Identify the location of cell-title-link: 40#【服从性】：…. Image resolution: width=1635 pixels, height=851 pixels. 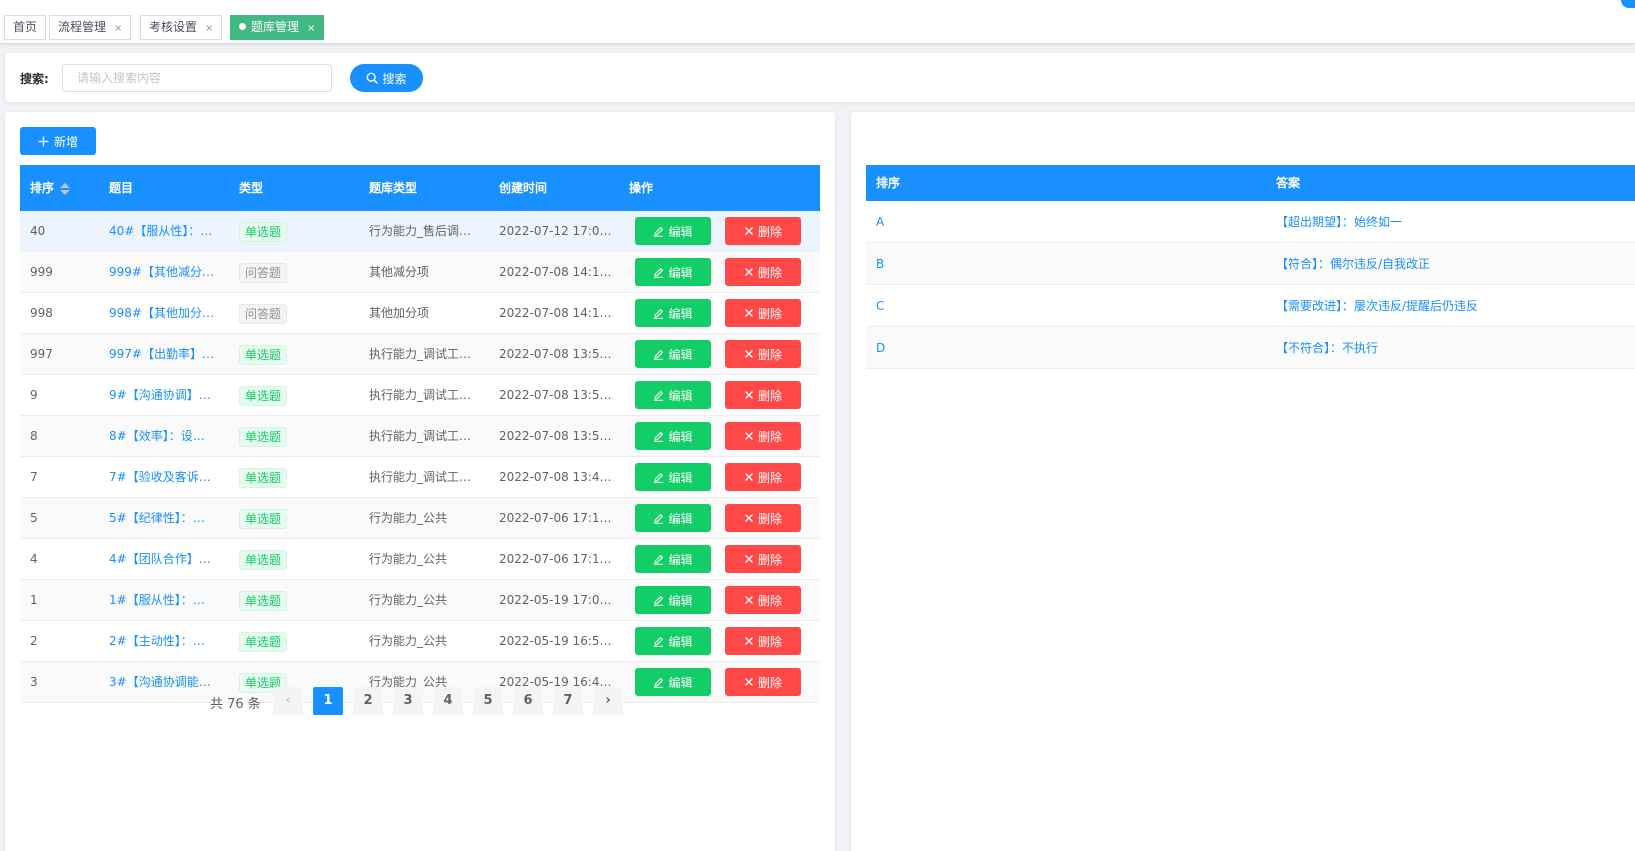
(164, 231).